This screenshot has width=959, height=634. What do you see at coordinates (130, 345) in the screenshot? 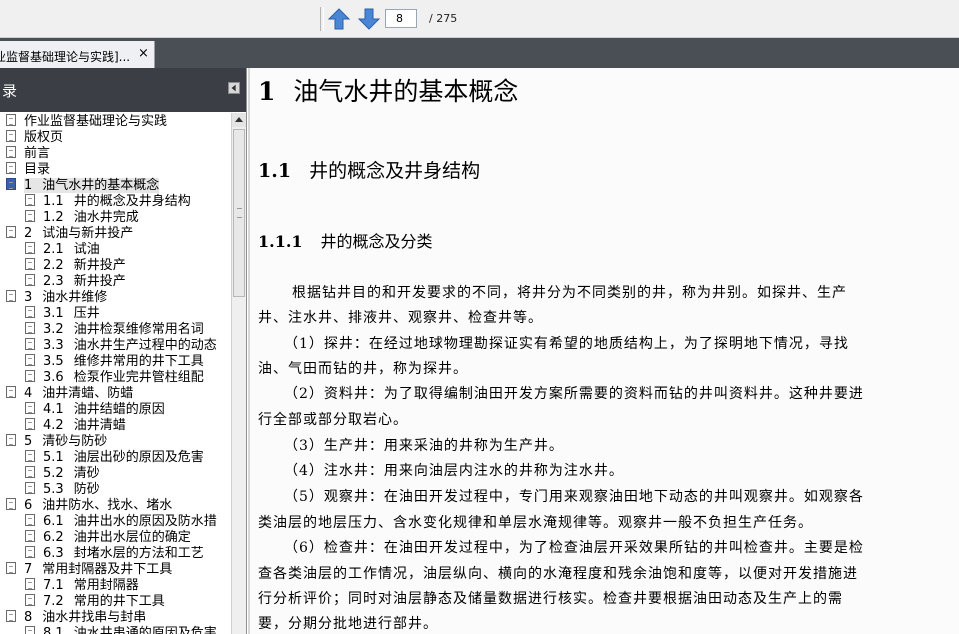
I see `toc-item-label: 3.3 油水井生产过程中的动态` at bounding box center [130, 345].